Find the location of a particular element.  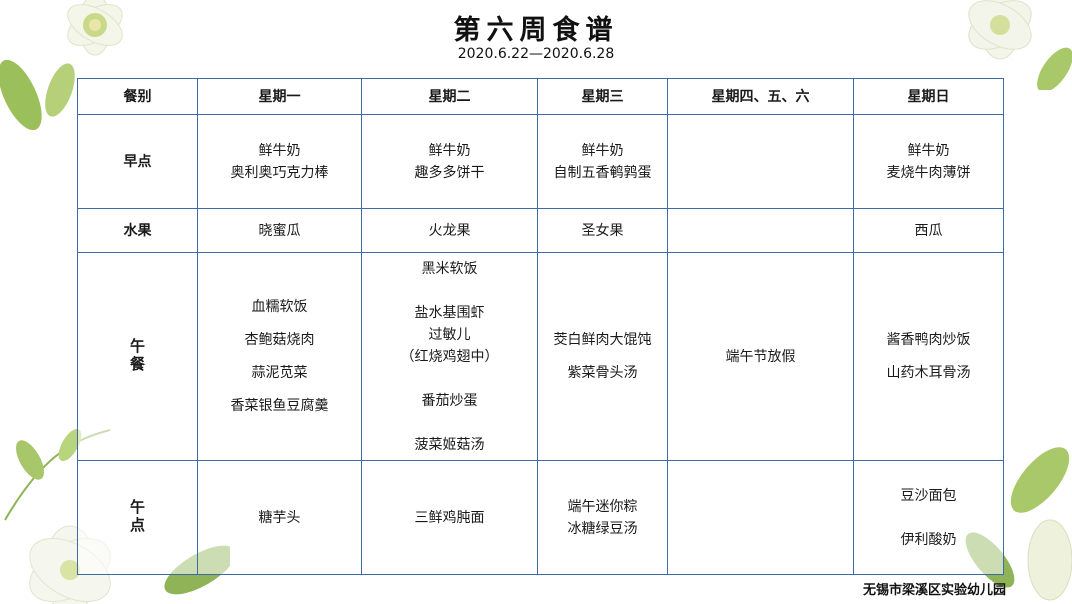

cell-wednesday: 圣女果 is located at coordinates (602, 230).